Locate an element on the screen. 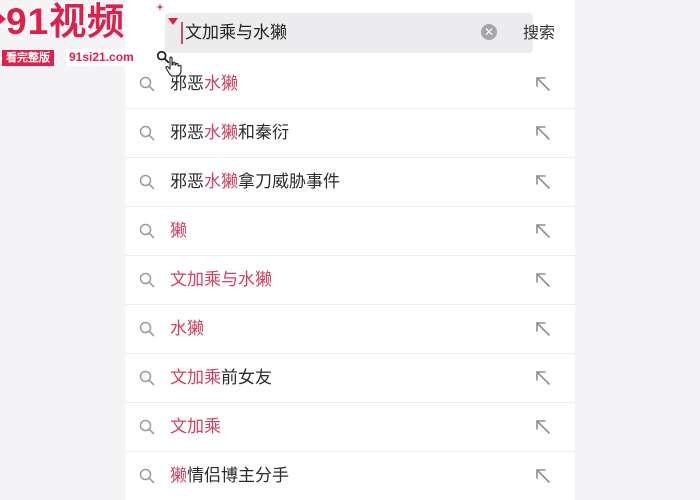  suggestion-row: 文加乘前女友 is located at coordinates (350, 378).